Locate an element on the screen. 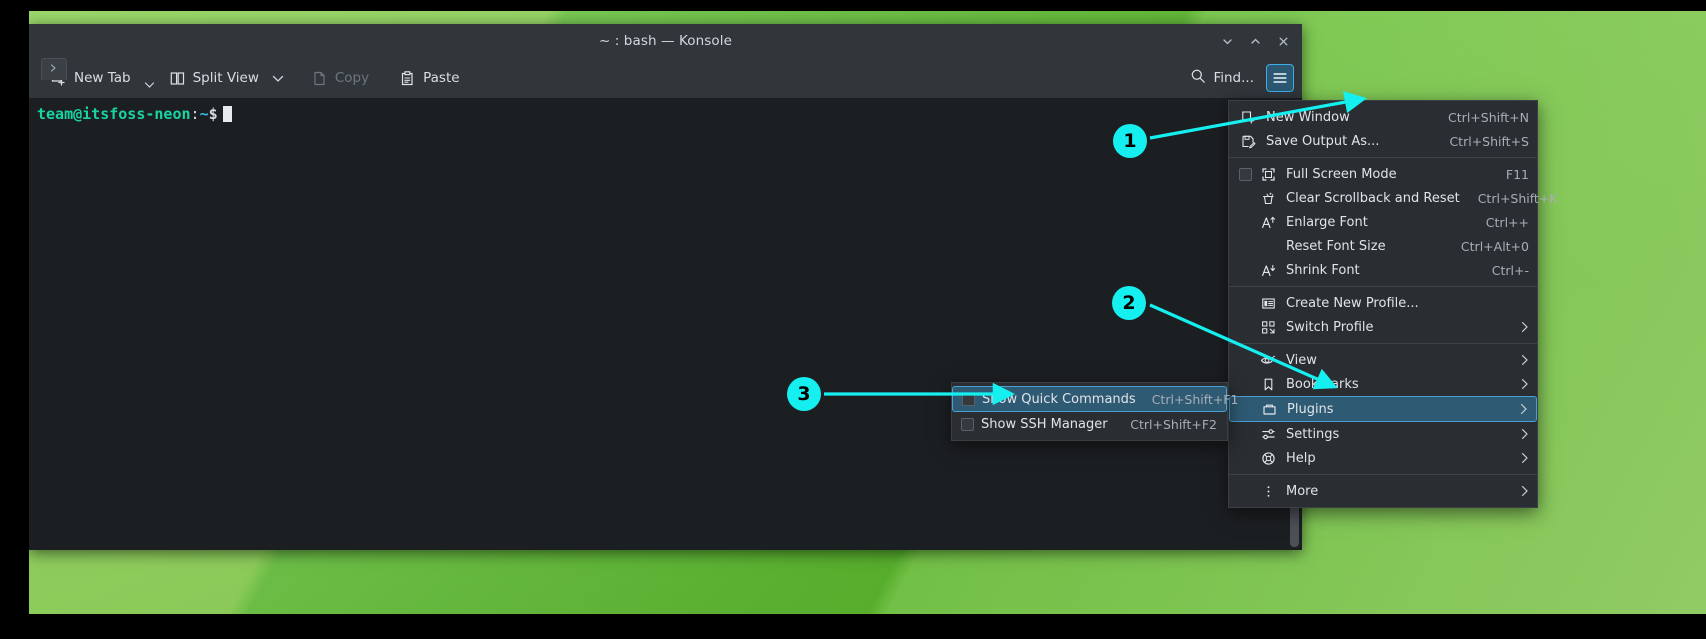  no-icon-placeholder is located at coordinates (1268, 246).